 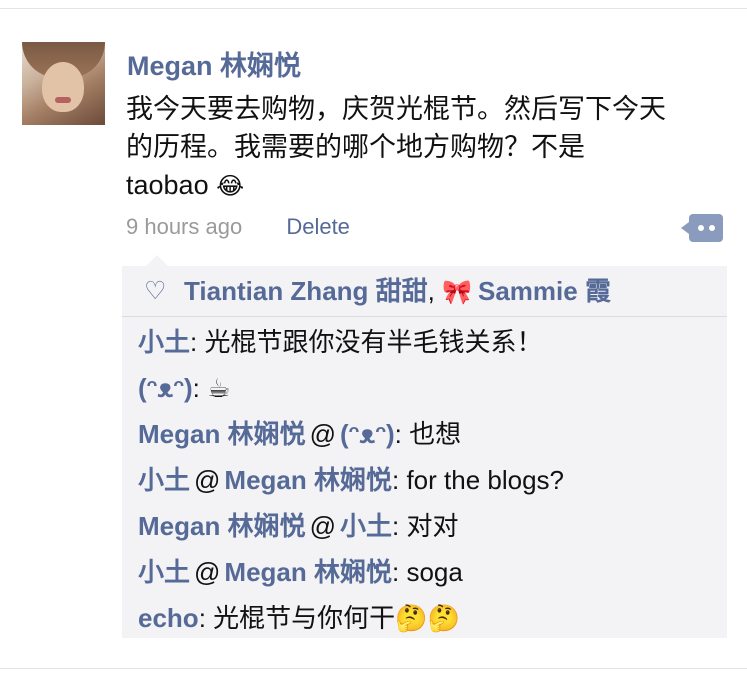 What do you see at coordinates (373, 668) in the screenshot?
I see `bottom-divider` at bounding box center [373, 668].